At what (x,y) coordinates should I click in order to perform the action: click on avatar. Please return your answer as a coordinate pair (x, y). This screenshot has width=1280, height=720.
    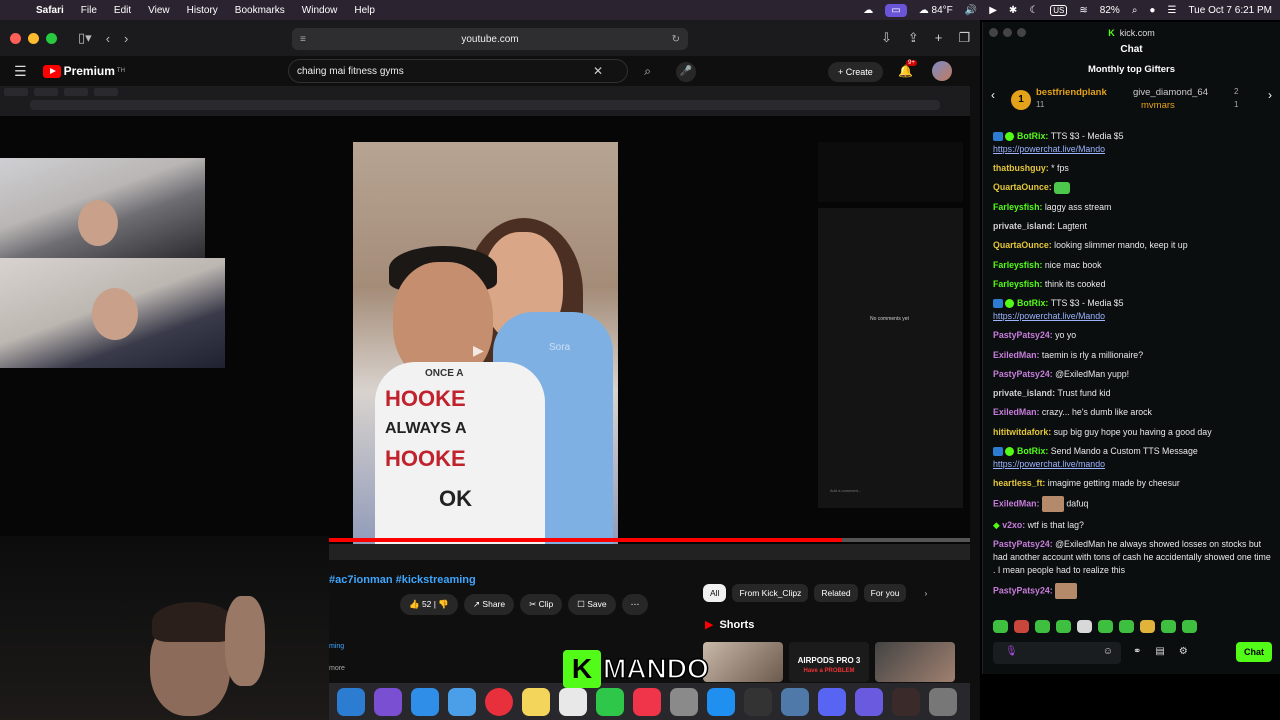
    Looking at the image, I should click on (942, 71).